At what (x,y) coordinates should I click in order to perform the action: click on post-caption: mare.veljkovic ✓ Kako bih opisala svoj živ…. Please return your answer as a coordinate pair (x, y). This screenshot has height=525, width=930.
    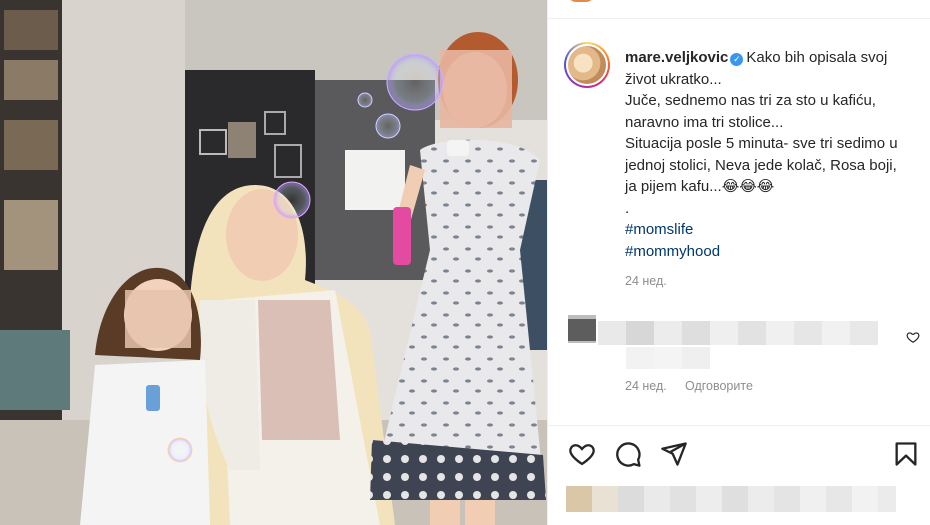
    Looking at the image, I should click on (770, 154).